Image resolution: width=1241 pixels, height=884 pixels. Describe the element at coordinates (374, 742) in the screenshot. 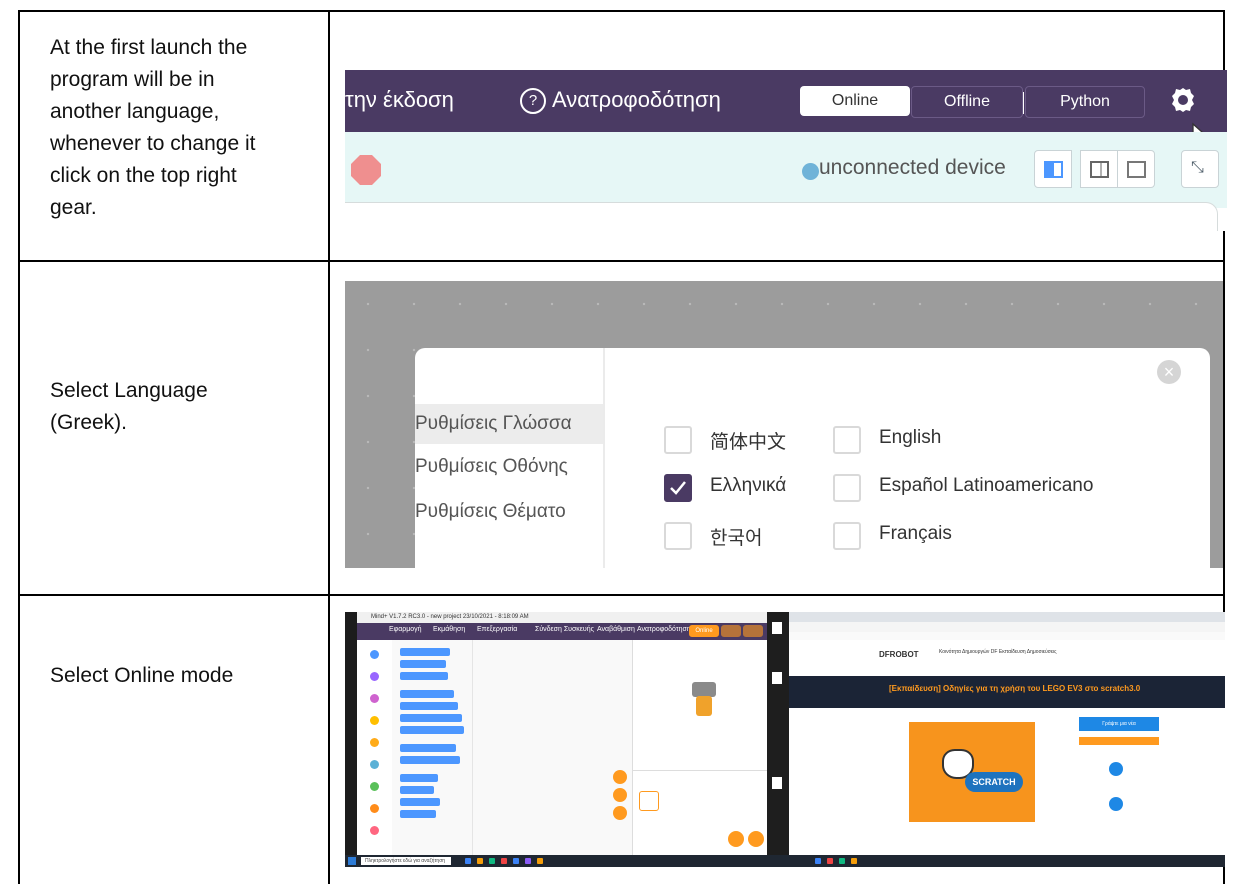

I see `category-control` at that location.